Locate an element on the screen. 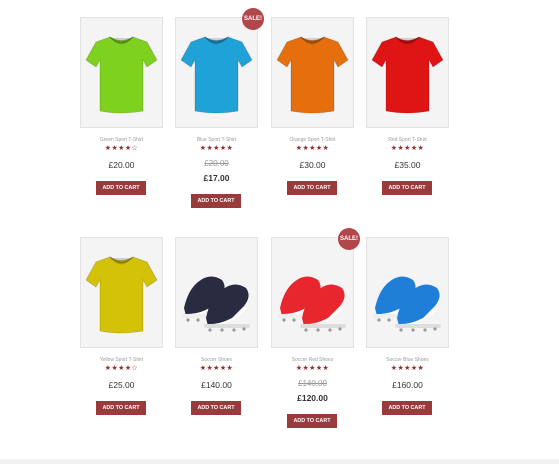 This screenshot has width=559, height=464. product-price: £25.00 is located at coordinates (121, 385).